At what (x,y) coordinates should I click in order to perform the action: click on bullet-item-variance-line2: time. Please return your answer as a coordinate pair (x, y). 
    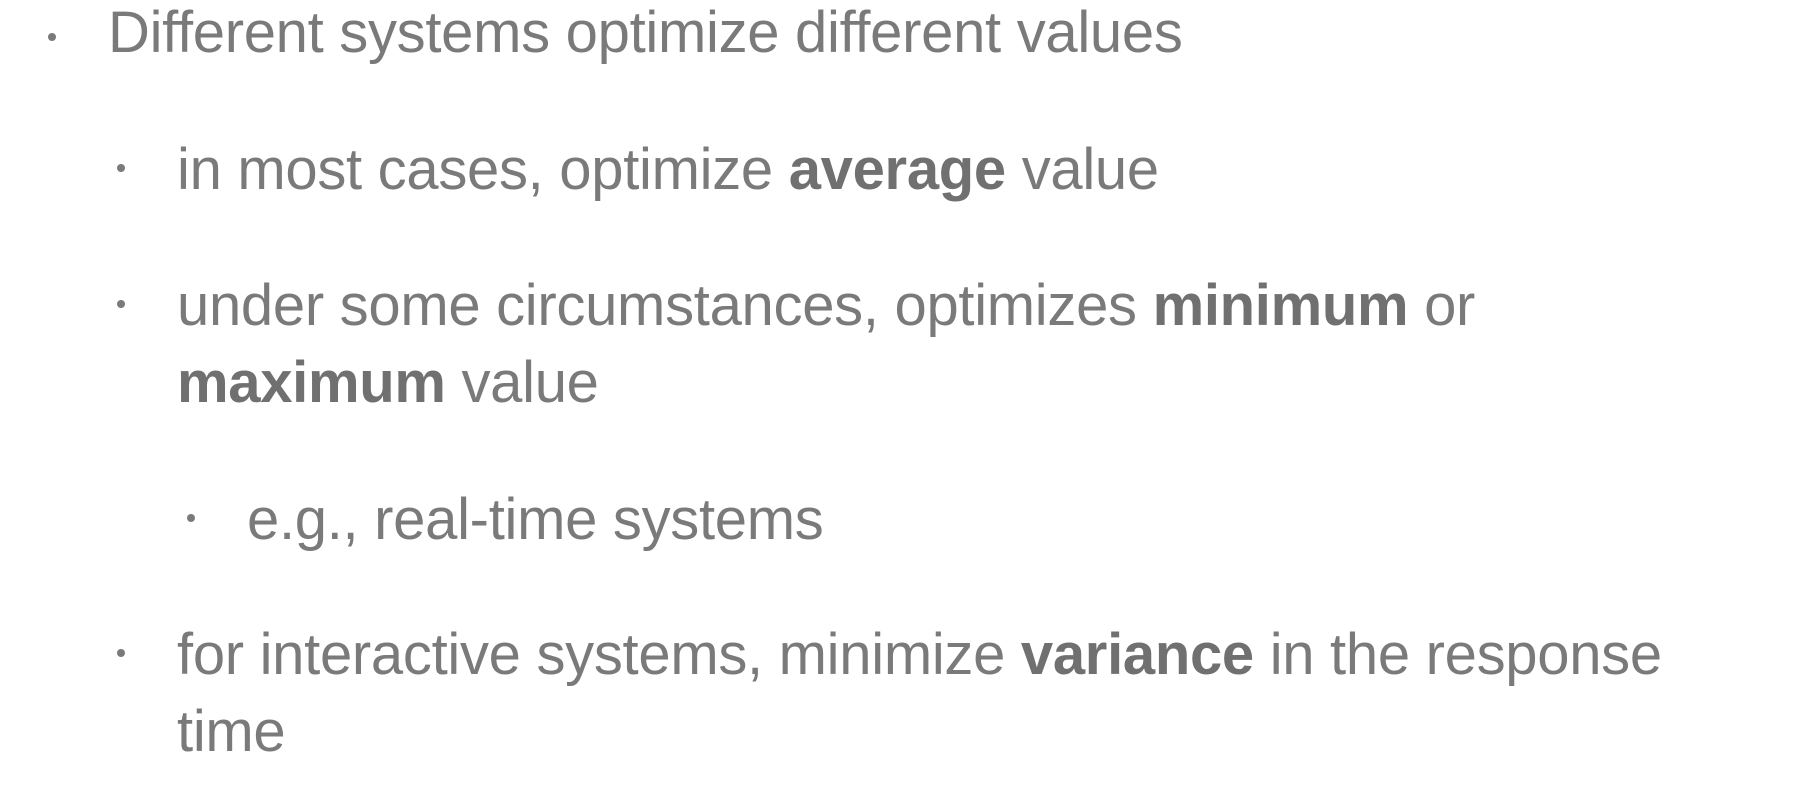
    Looking at the image, I should click on (231, 732).